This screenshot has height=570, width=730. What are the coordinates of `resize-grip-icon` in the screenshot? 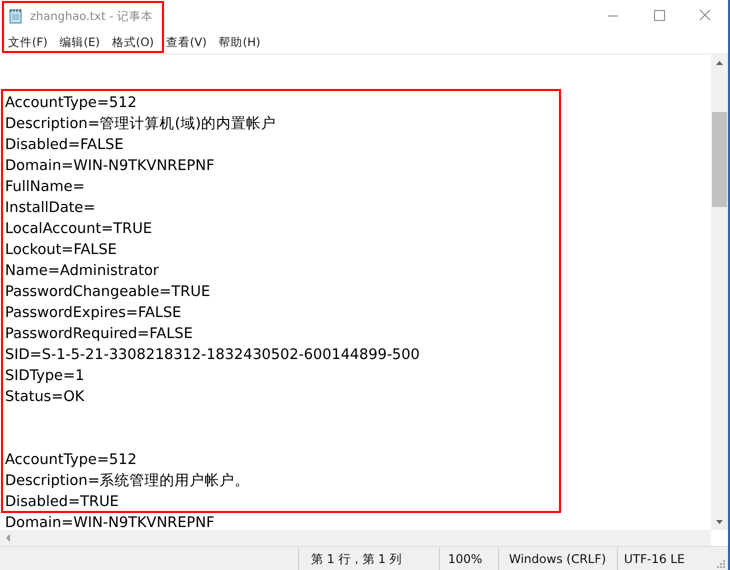 It's located at (720, 563).